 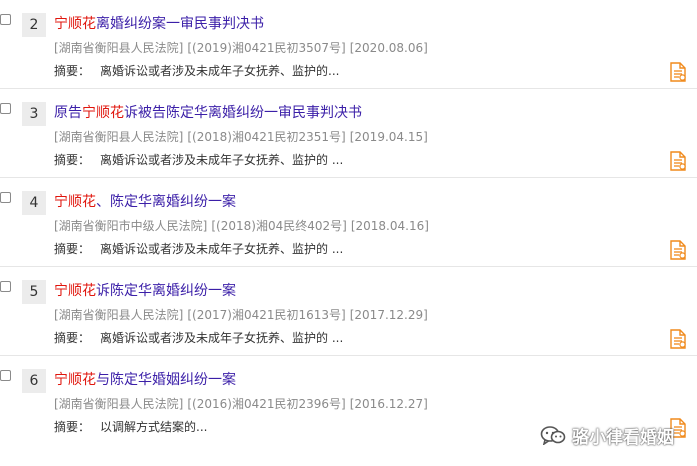 I want to click on result-title-link: 原告宁顺花诉被告陈定华离婚纠纷一审民事判决书, so click(x=208, y=113).